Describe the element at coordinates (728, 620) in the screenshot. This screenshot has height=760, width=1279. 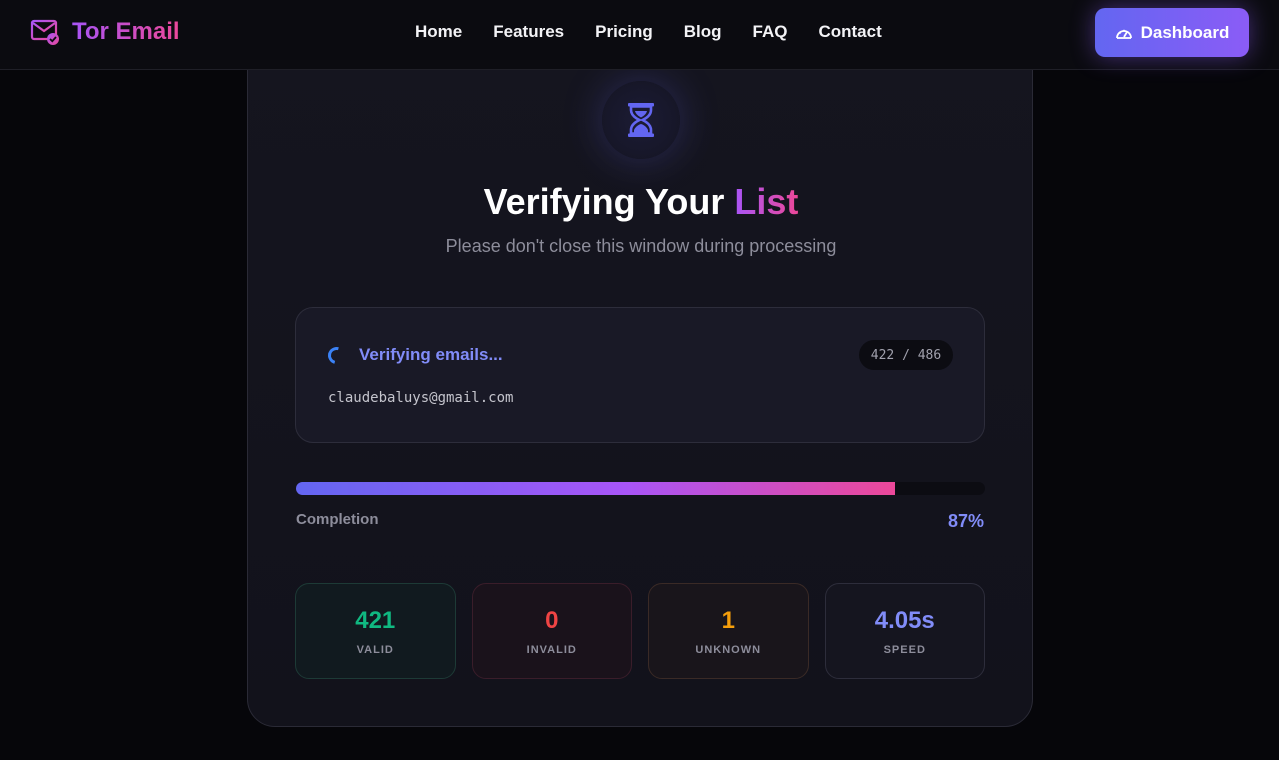
I see `stat-value: 1` at that location.